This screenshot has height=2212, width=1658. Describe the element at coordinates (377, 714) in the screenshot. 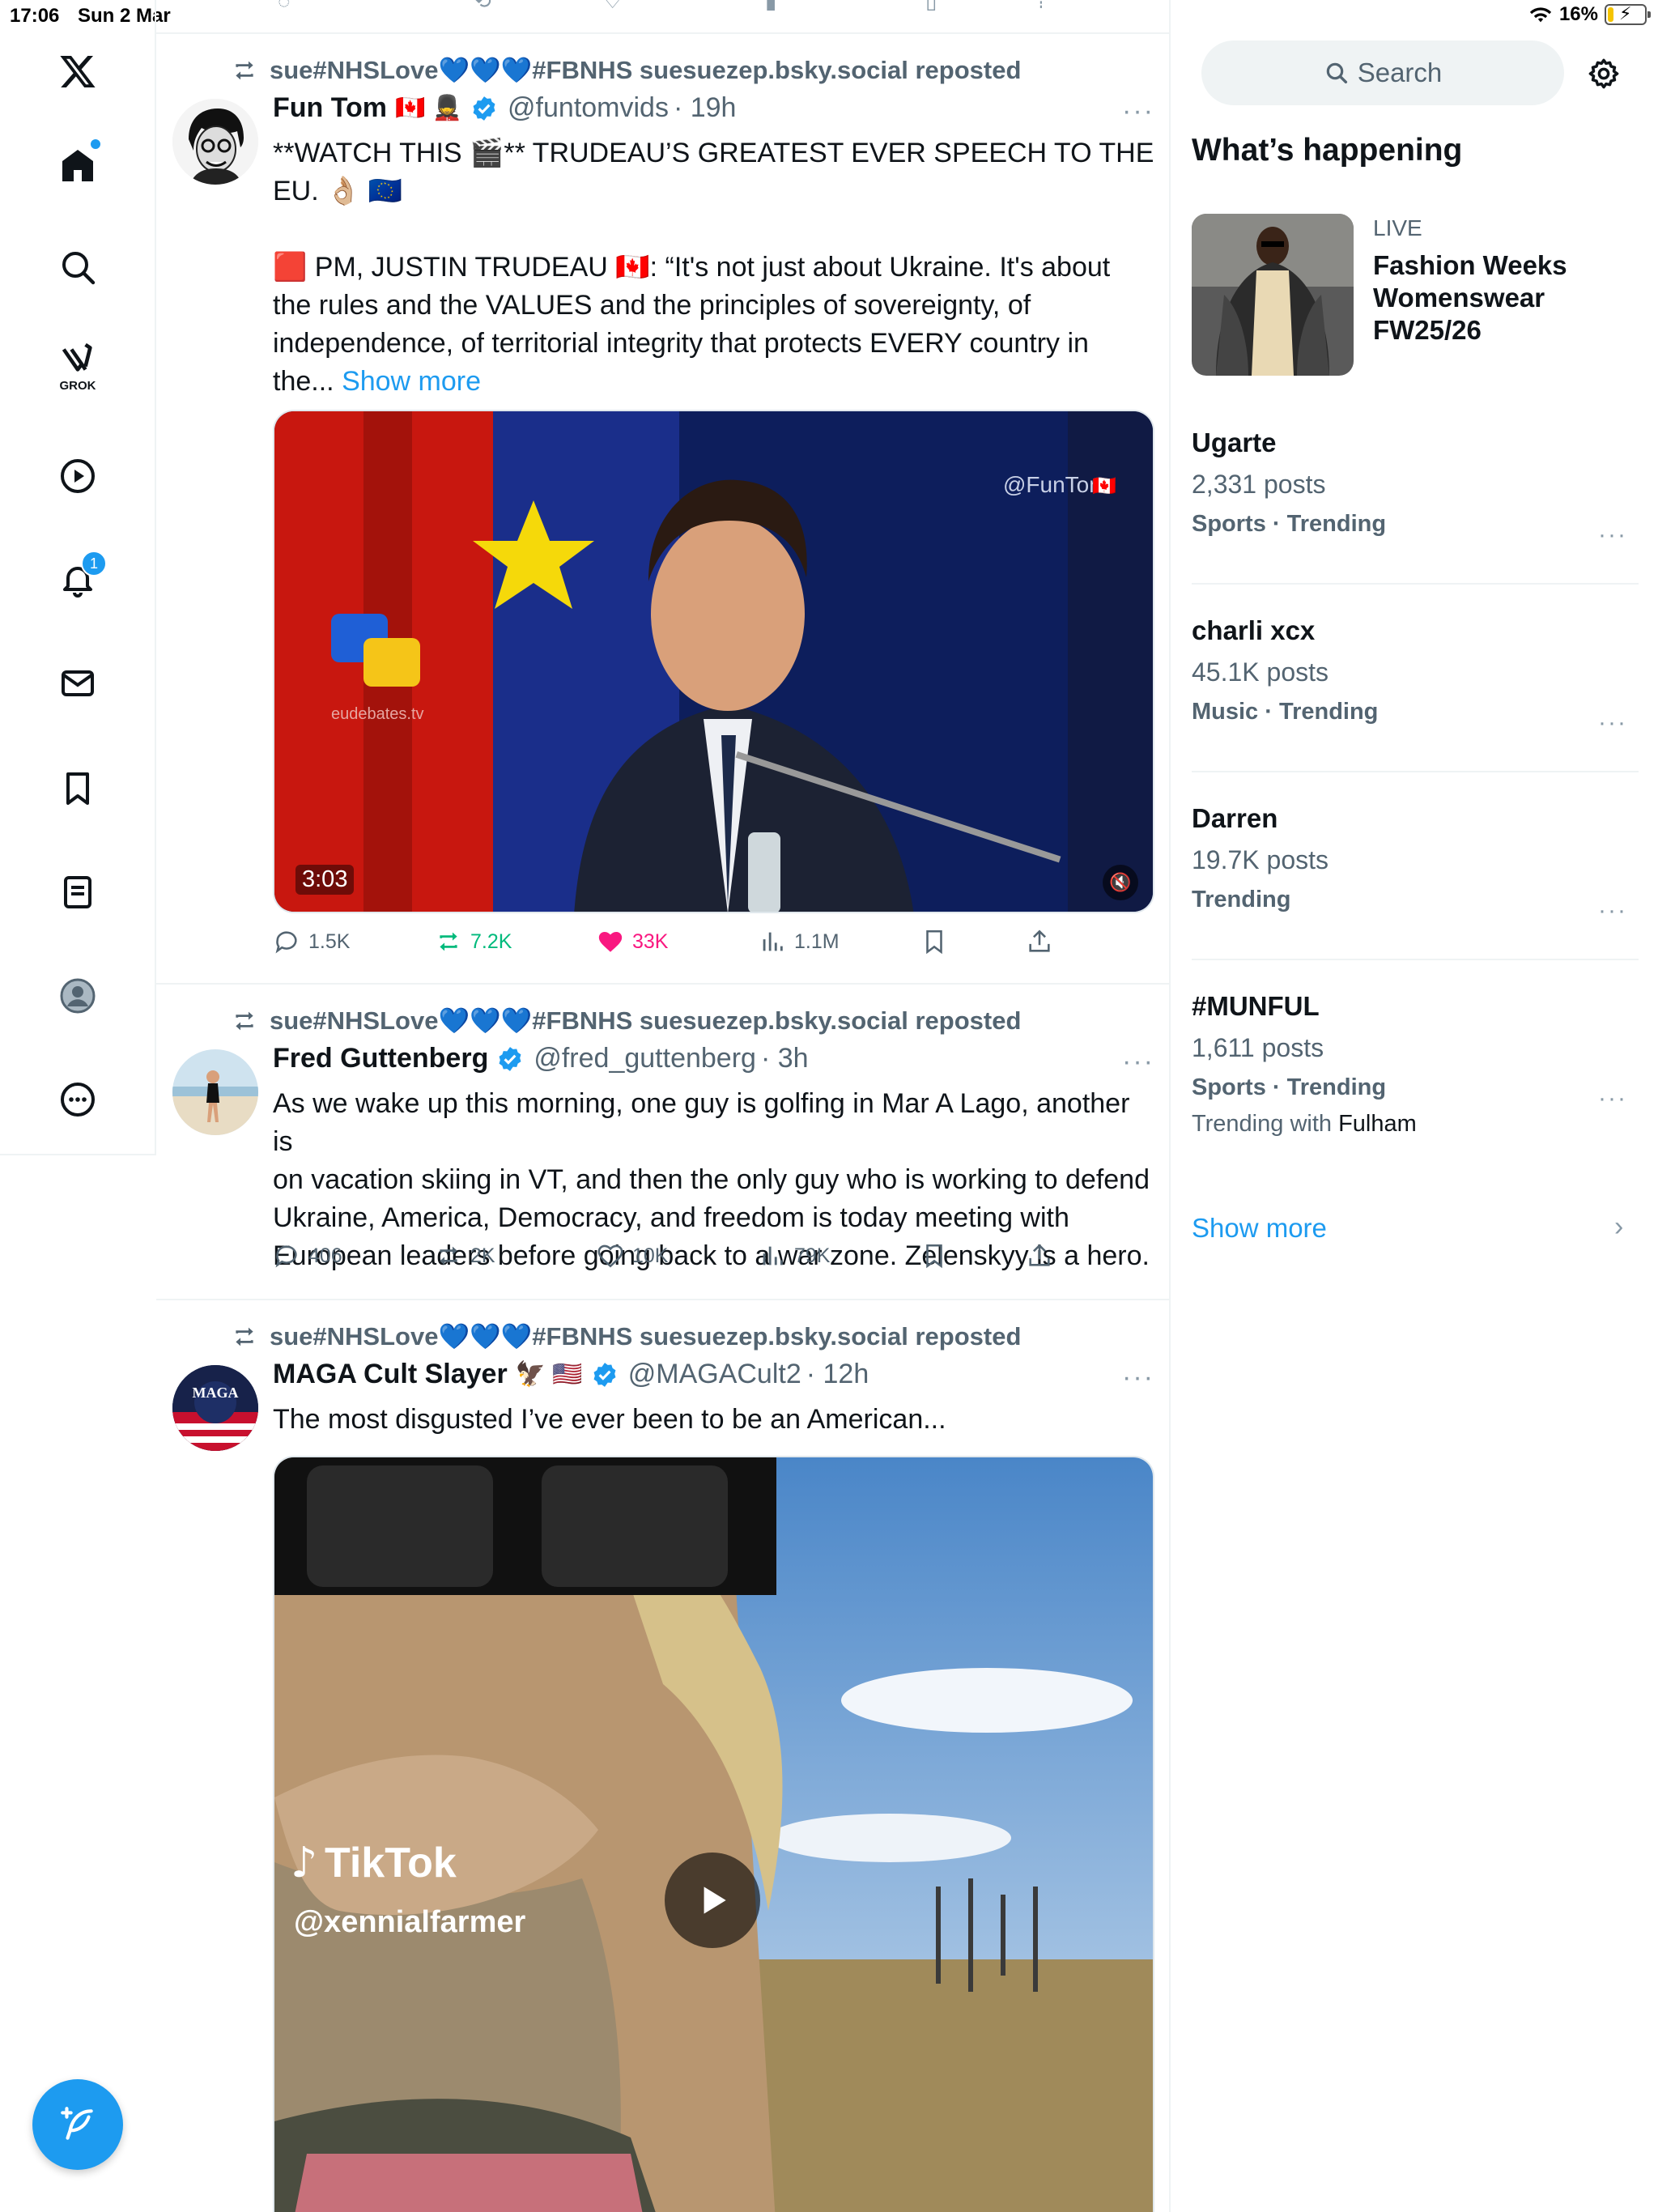

I see `eudebates-label: eudebates.tv` at that location.